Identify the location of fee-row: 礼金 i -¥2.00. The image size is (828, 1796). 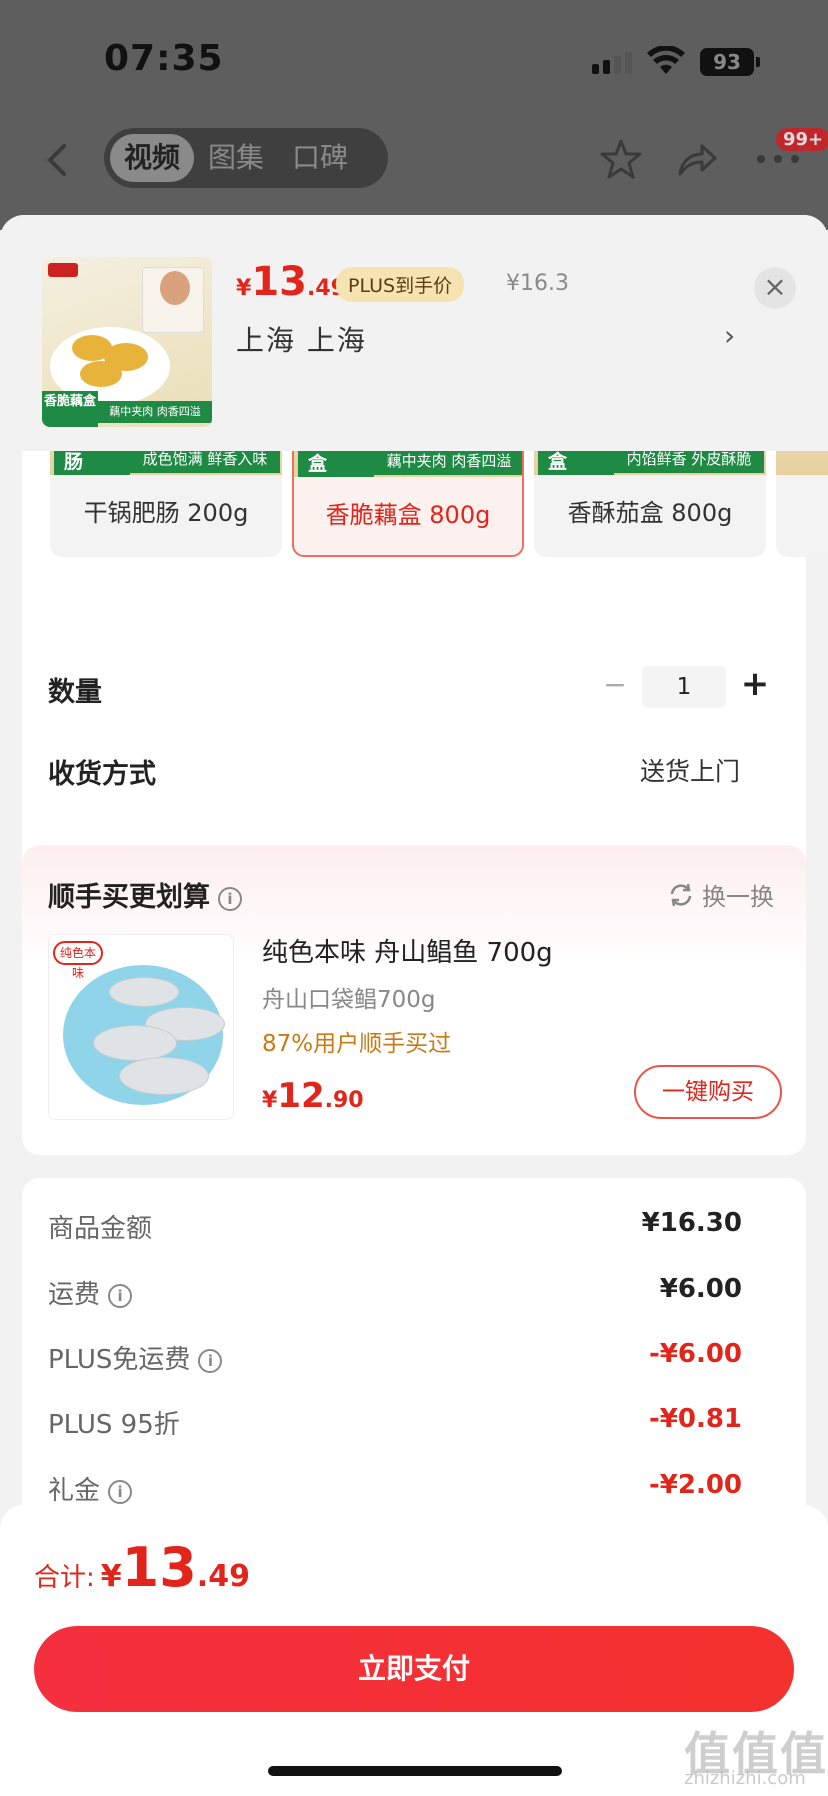
(395, 1488).